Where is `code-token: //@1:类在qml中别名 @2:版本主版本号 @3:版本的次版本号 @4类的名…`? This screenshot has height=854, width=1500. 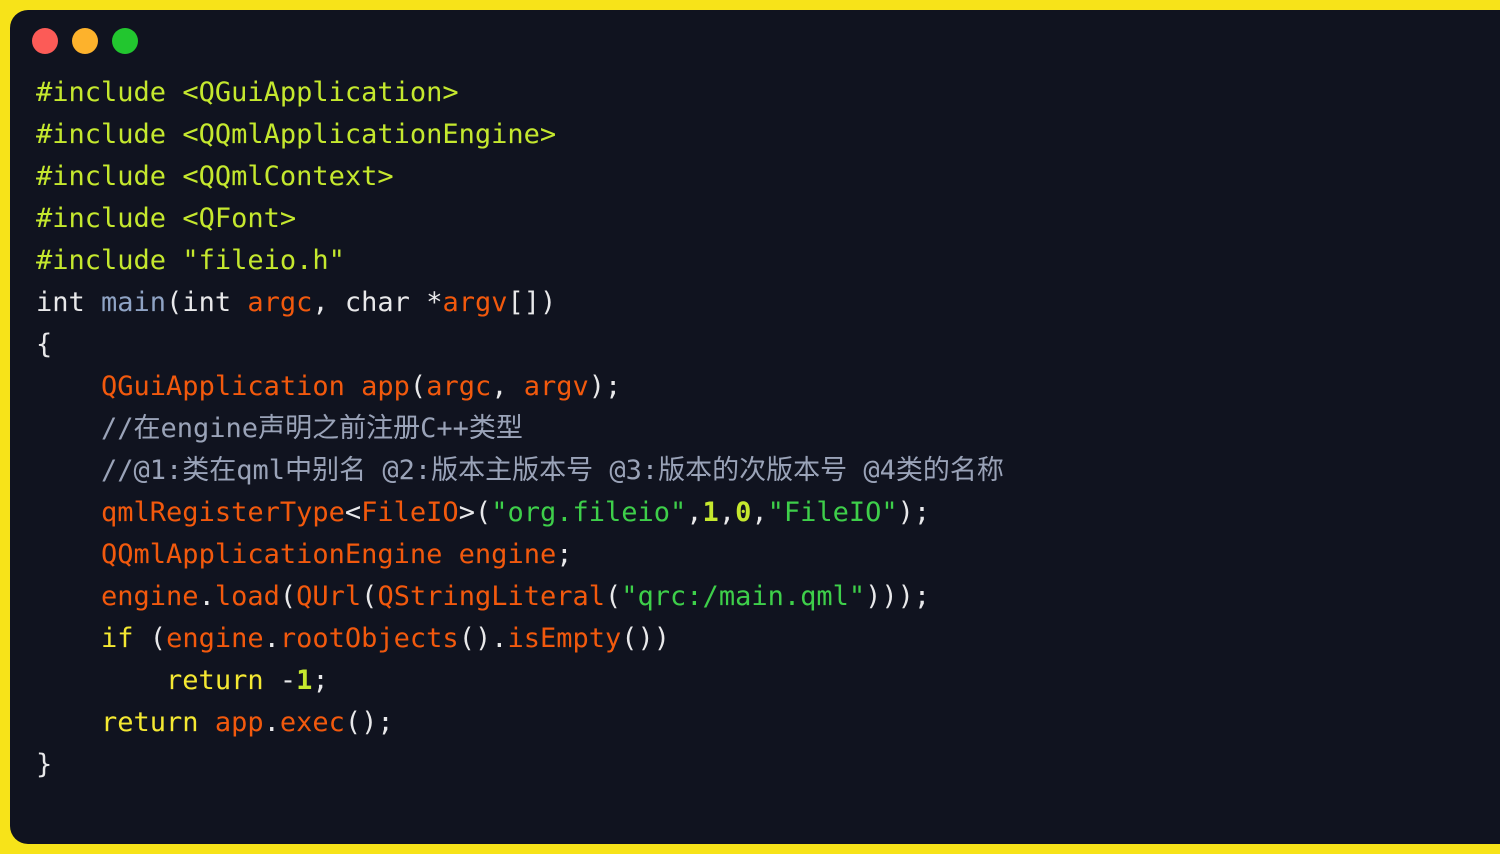
code-token: //@1:类在qml中别名 @2:版本主版本号 @3:版本的次版本号 @4类的名… is located at coordinates (520, 470).